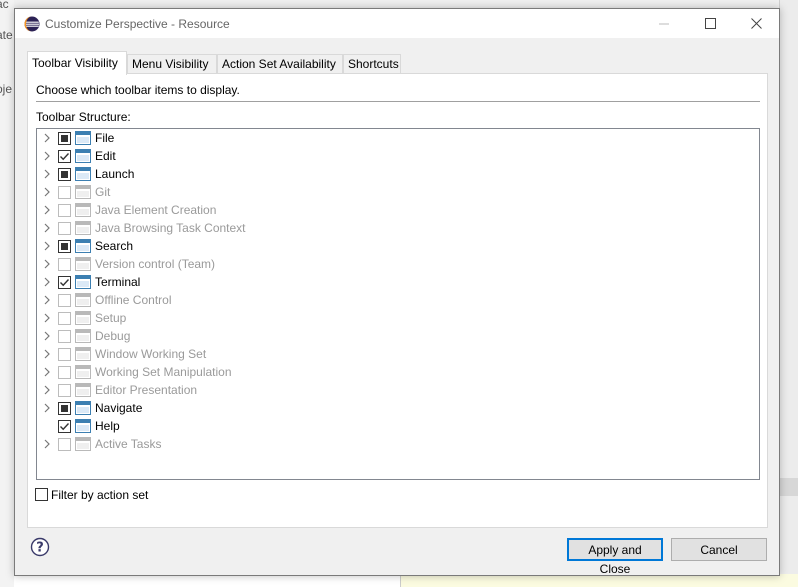 The image size is (798, 587). I want to click on tree-item-label: Launch, so click(115, 174).